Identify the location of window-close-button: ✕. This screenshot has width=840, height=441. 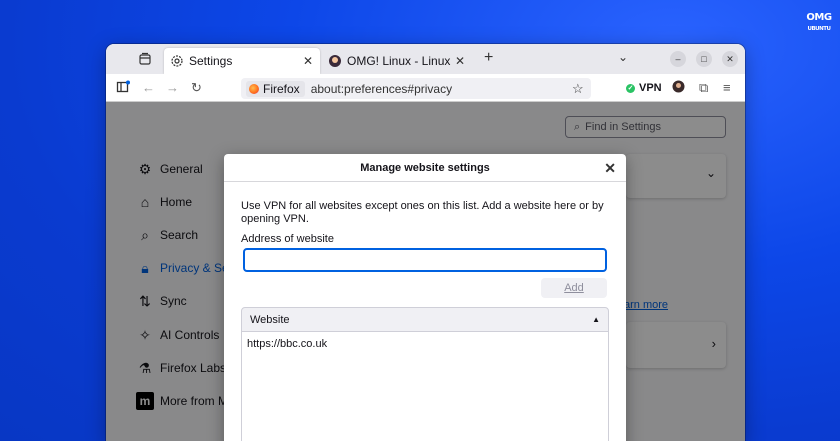
(730, 59).